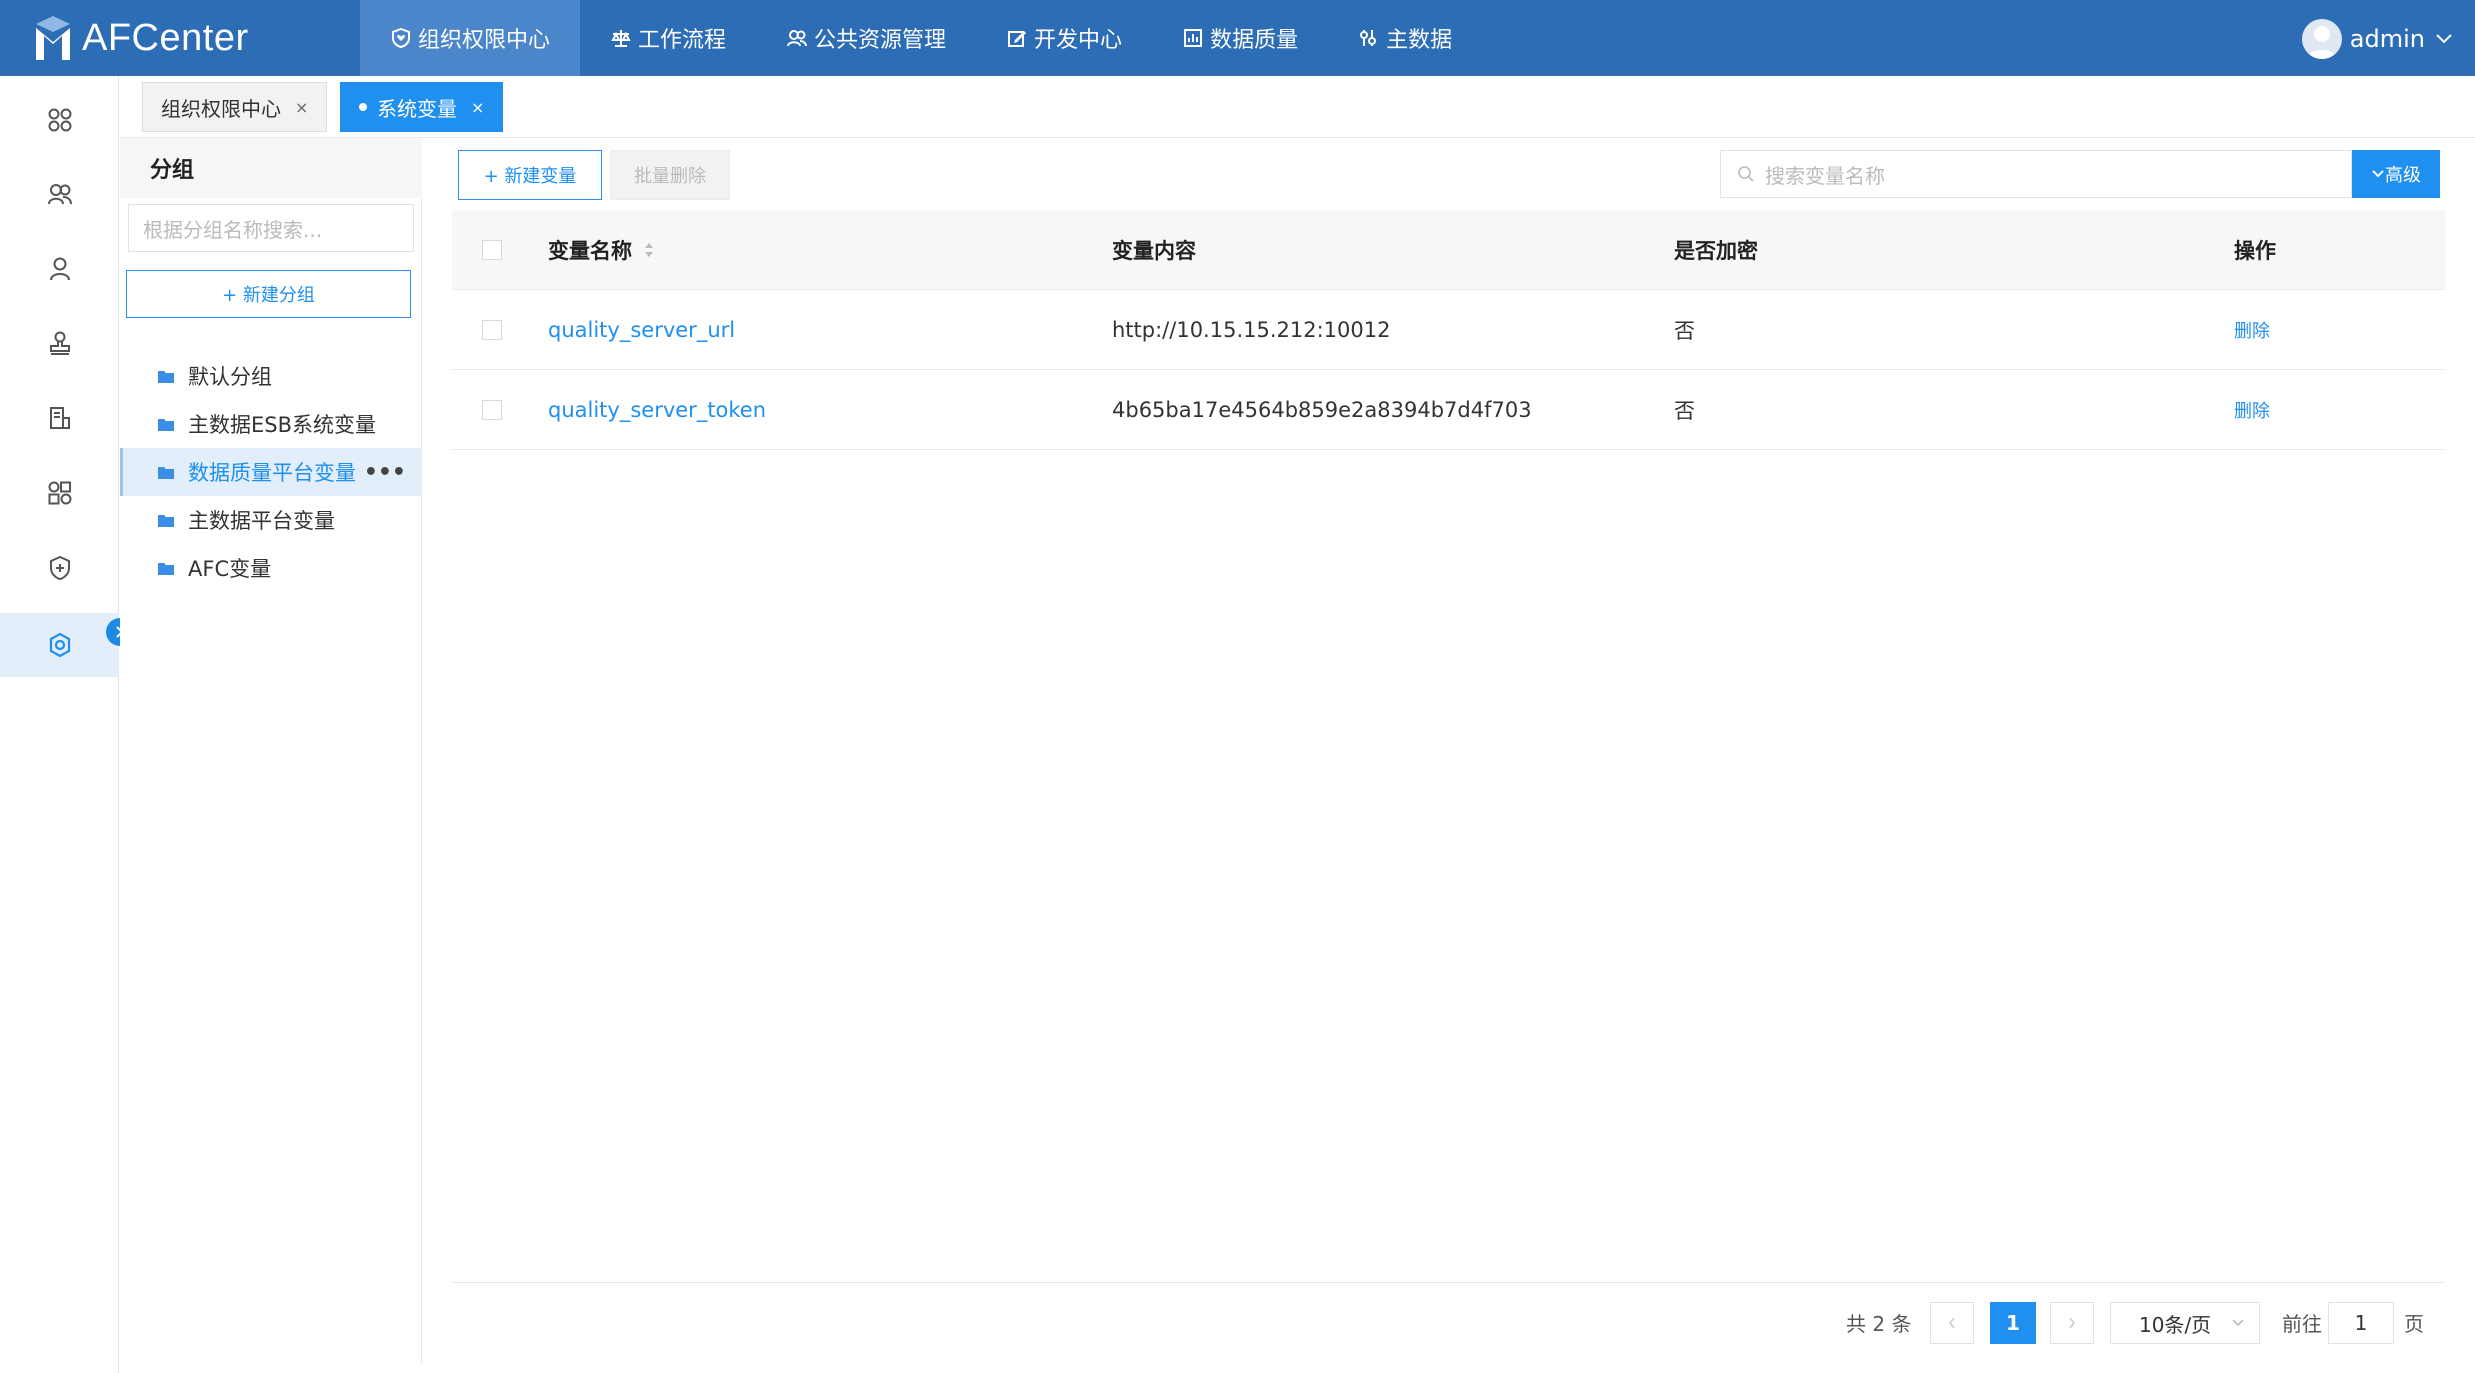 This screenshot has height=1373, width=2475. What do you see at coordinates (417, 108) in the screenshot?
I see `tab-label: 系统变量` at bounding box center [417, 108].